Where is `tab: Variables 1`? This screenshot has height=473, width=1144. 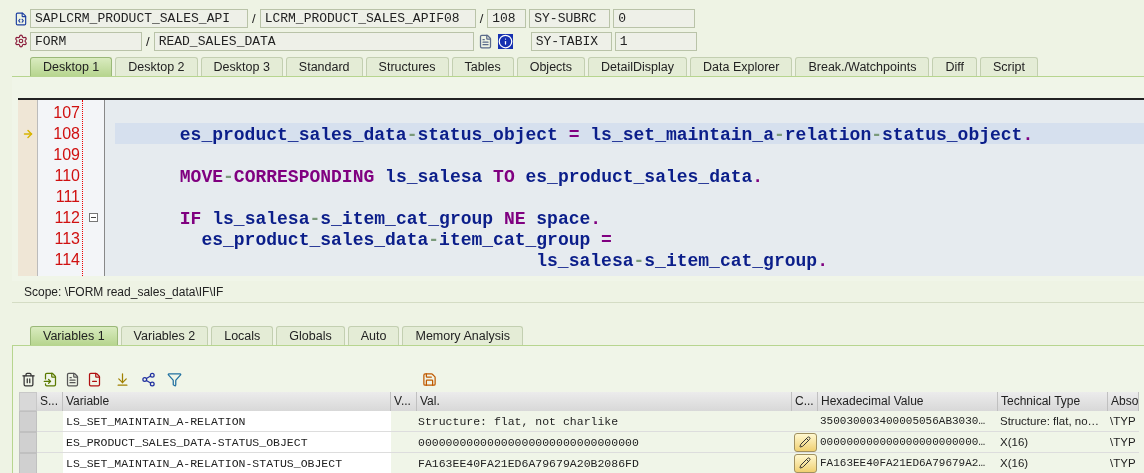
tab: Variables 1 is located at coordinates (74, 335).